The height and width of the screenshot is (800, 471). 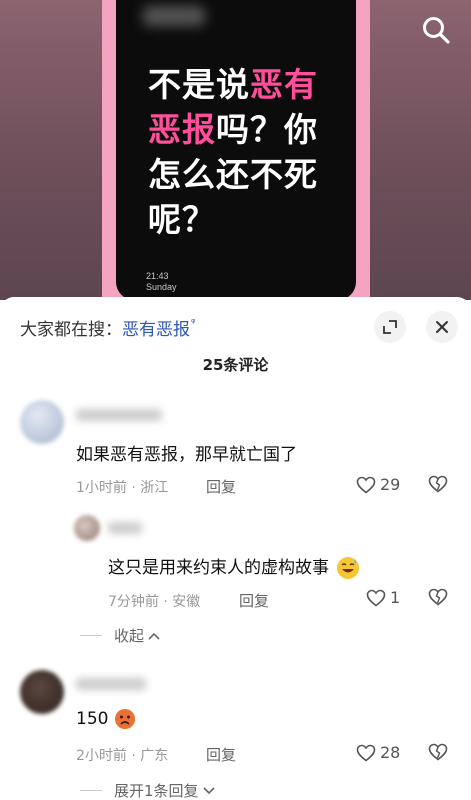 I want to click on chevron-up-icon, so click(x=154, y=636).